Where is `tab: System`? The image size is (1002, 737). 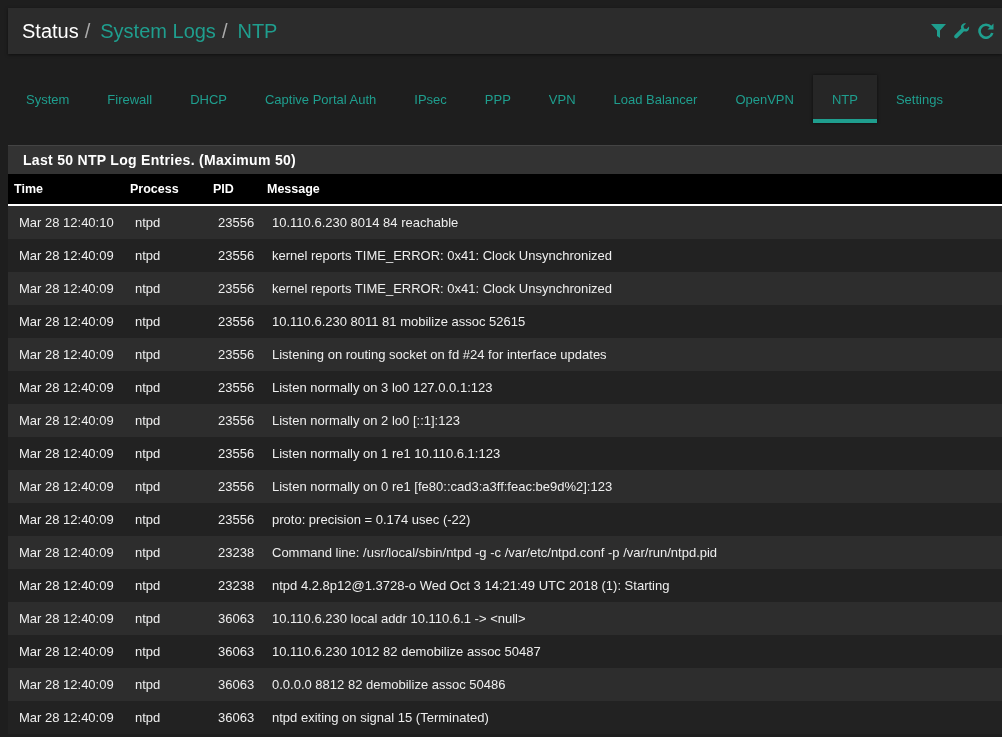
tab: System is located at coordinates (48, 99).